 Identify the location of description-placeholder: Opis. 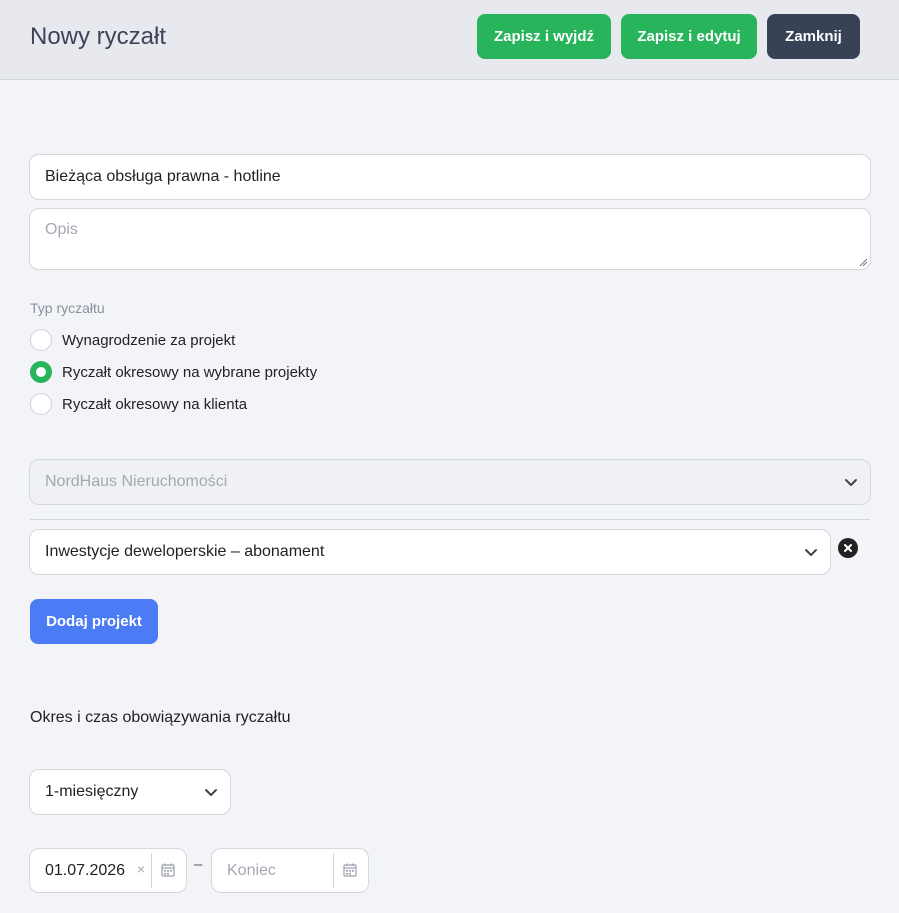
(61, 229).